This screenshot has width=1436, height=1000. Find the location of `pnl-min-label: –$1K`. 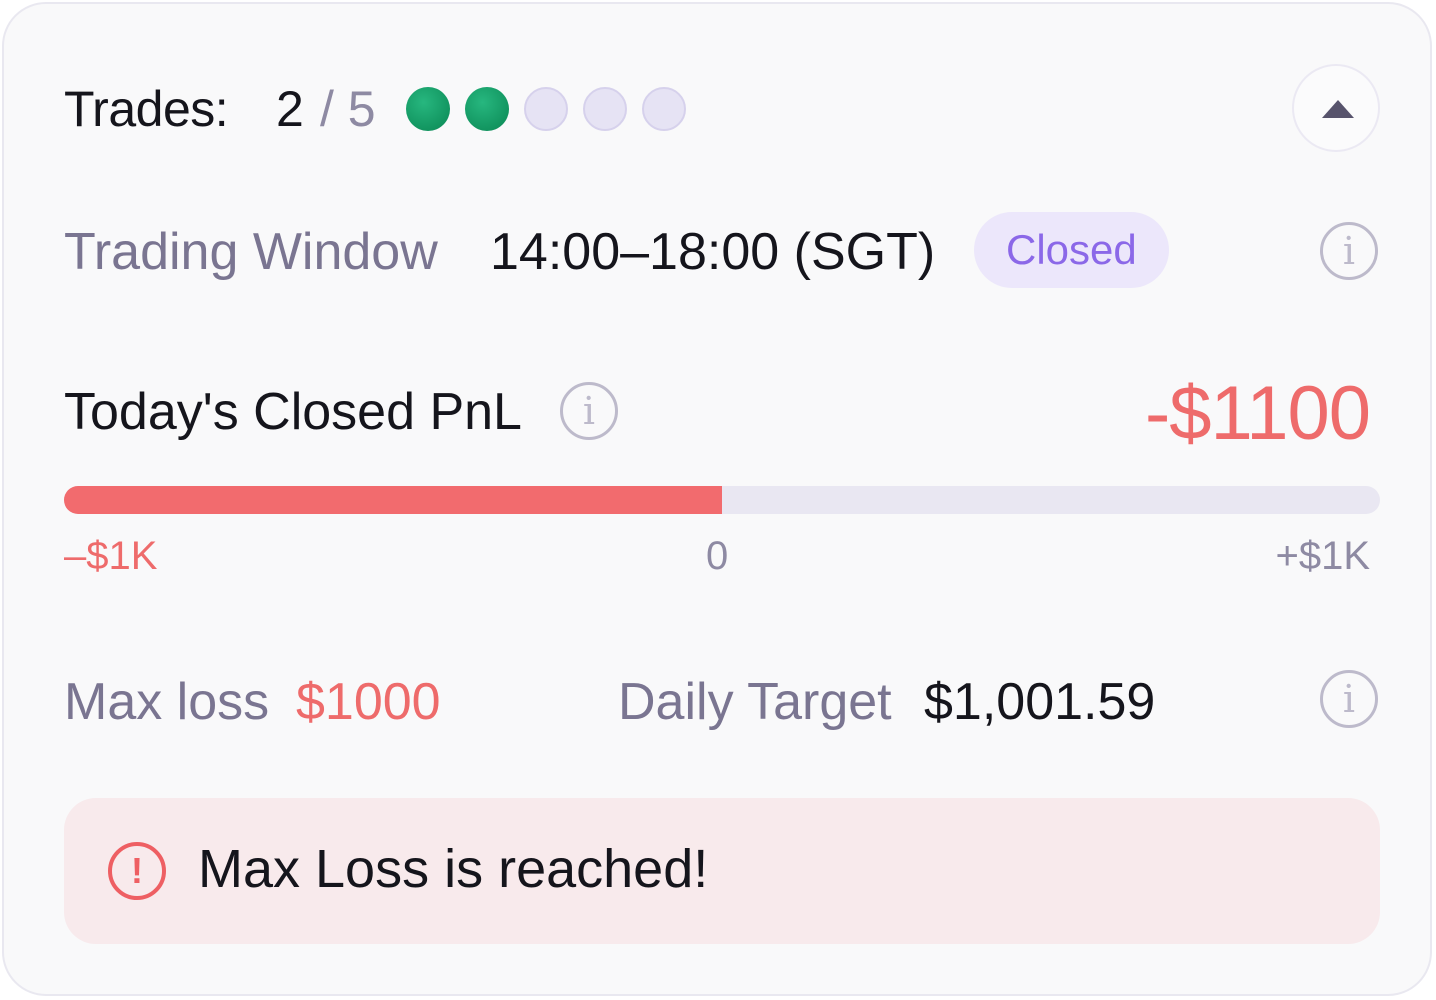

pnl-min-label: –$1K is located at coordinates (111, 556).